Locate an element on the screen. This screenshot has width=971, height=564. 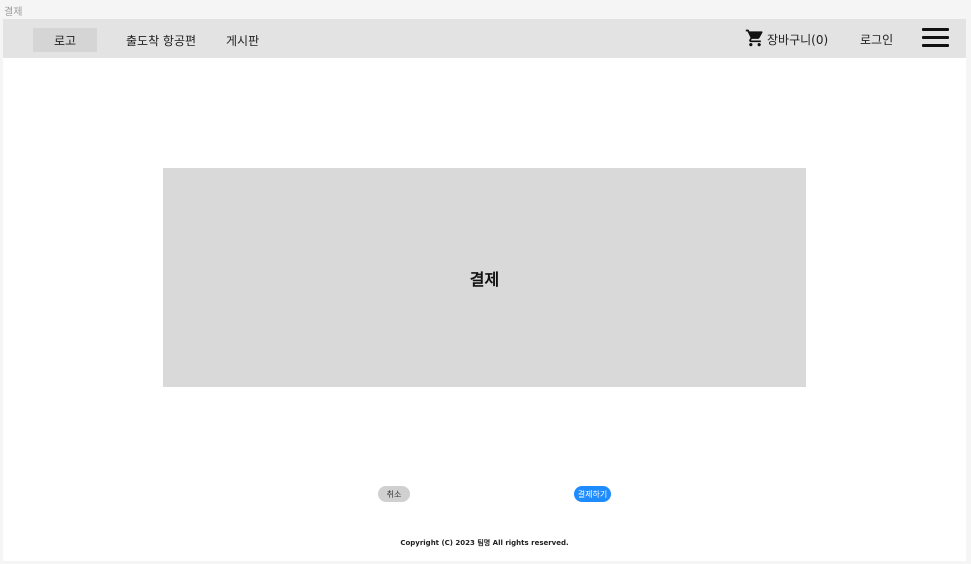
top-navbar: 로고 출도착 항공편 게시판 장바구니(0) 로그인 is located at coordinates (484, 38).